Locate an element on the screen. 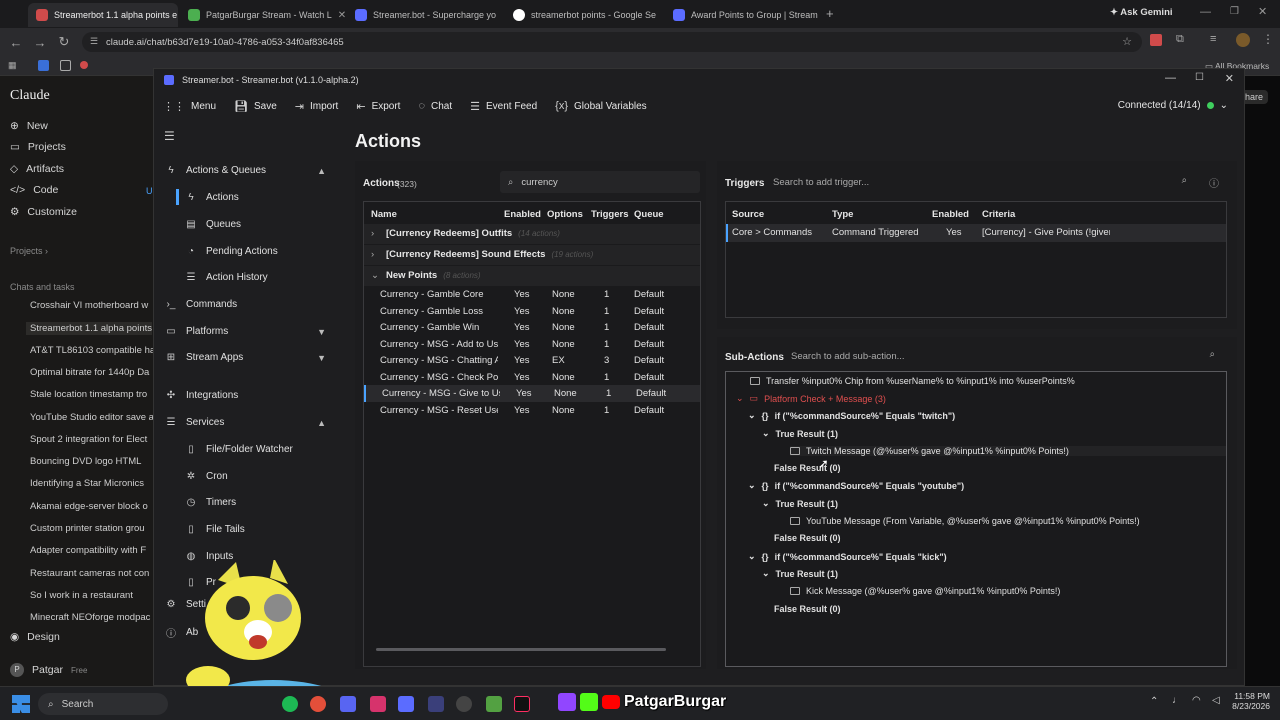  nav-file-watcher: ▯ File/Folder Watcher is located at coordinates (238, 449).